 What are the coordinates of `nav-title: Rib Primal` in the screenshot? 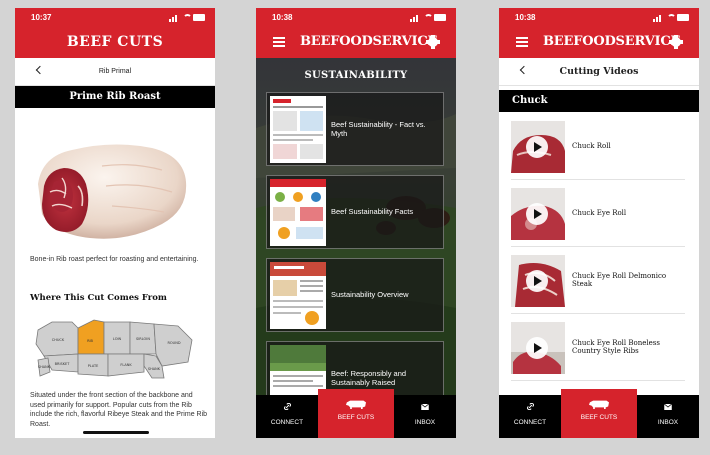 It's located at (115, 71).